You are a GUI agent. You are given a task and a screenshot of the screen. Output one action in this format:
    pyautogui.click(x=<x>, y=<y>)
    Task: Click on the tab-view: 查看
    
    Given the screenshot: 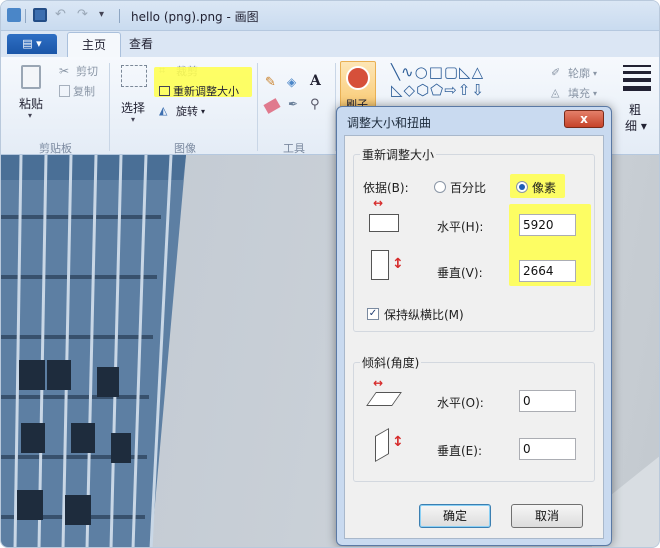 What is the action you would take?
    pyautogui.click(x=141, y=44)
    